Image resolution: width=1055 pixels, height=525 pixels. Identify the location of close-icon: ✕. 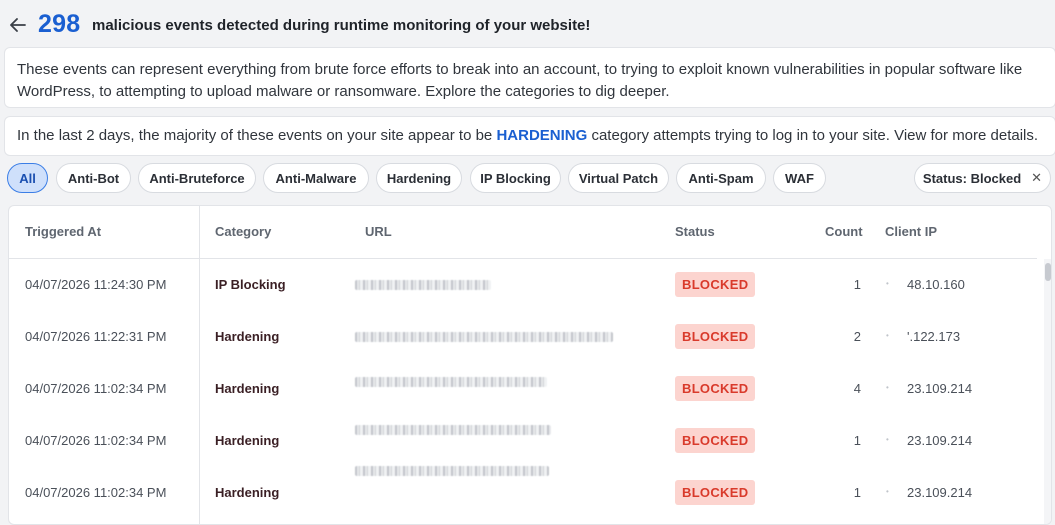
(1036, 178).